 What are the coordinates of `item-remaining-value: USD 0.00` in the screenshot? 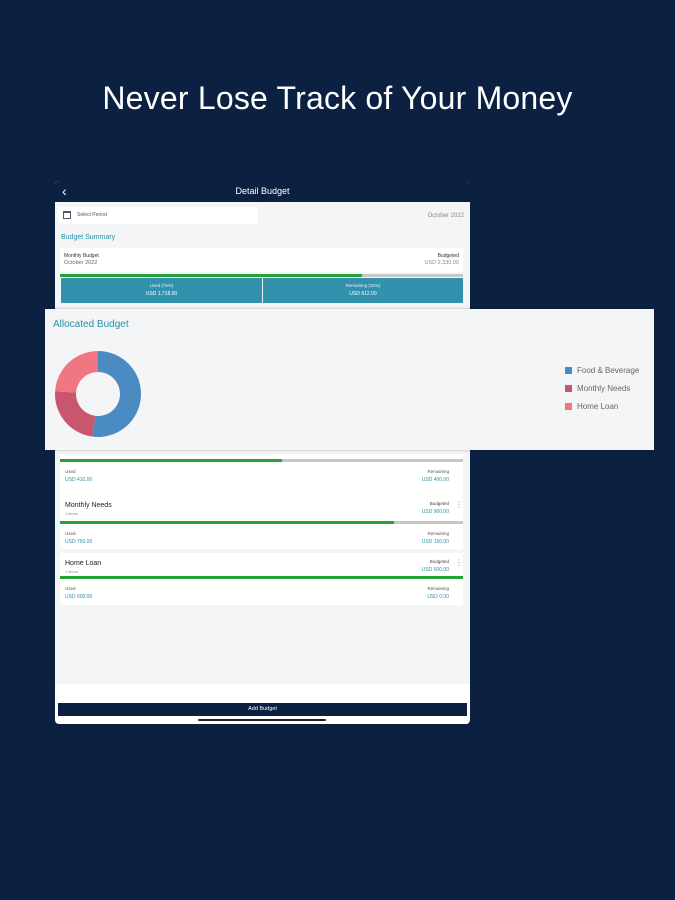 It's located at (438, 597).